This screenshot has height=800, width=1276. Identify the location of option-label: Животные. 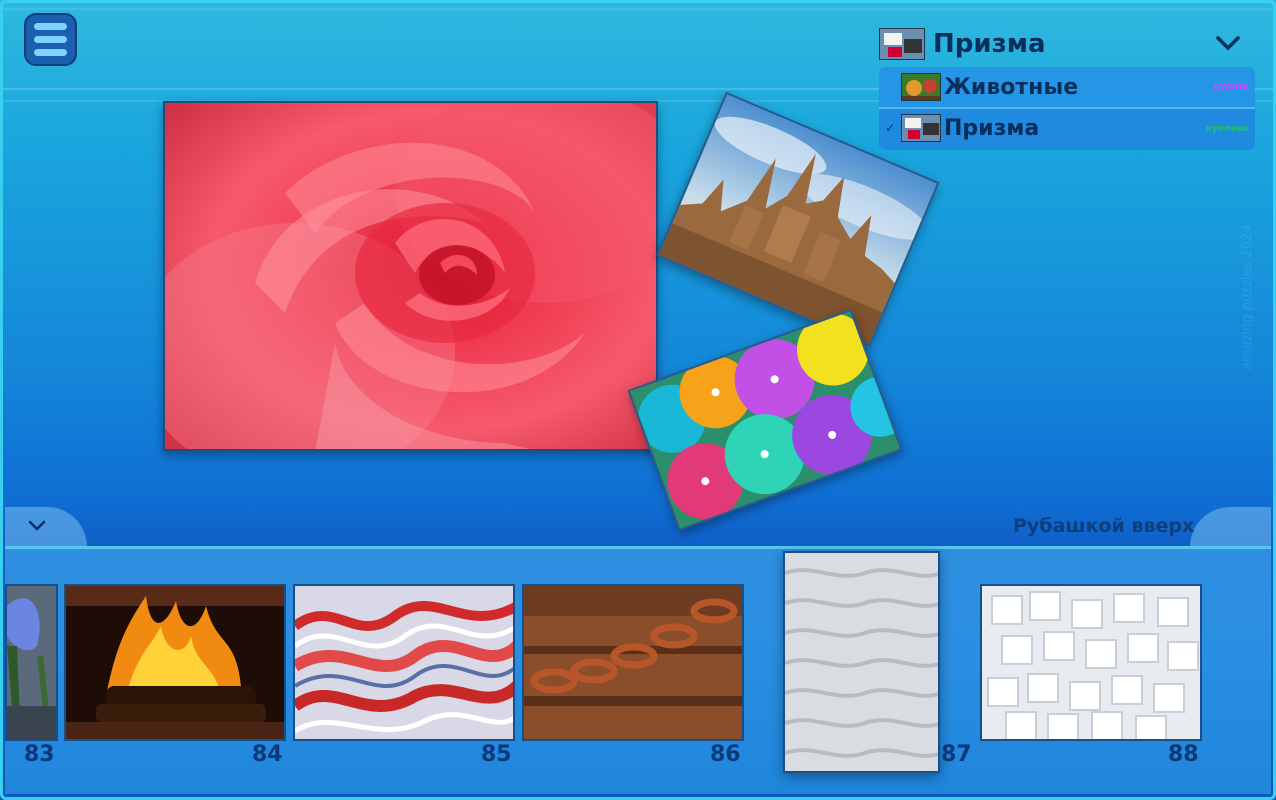
(1011, 87).